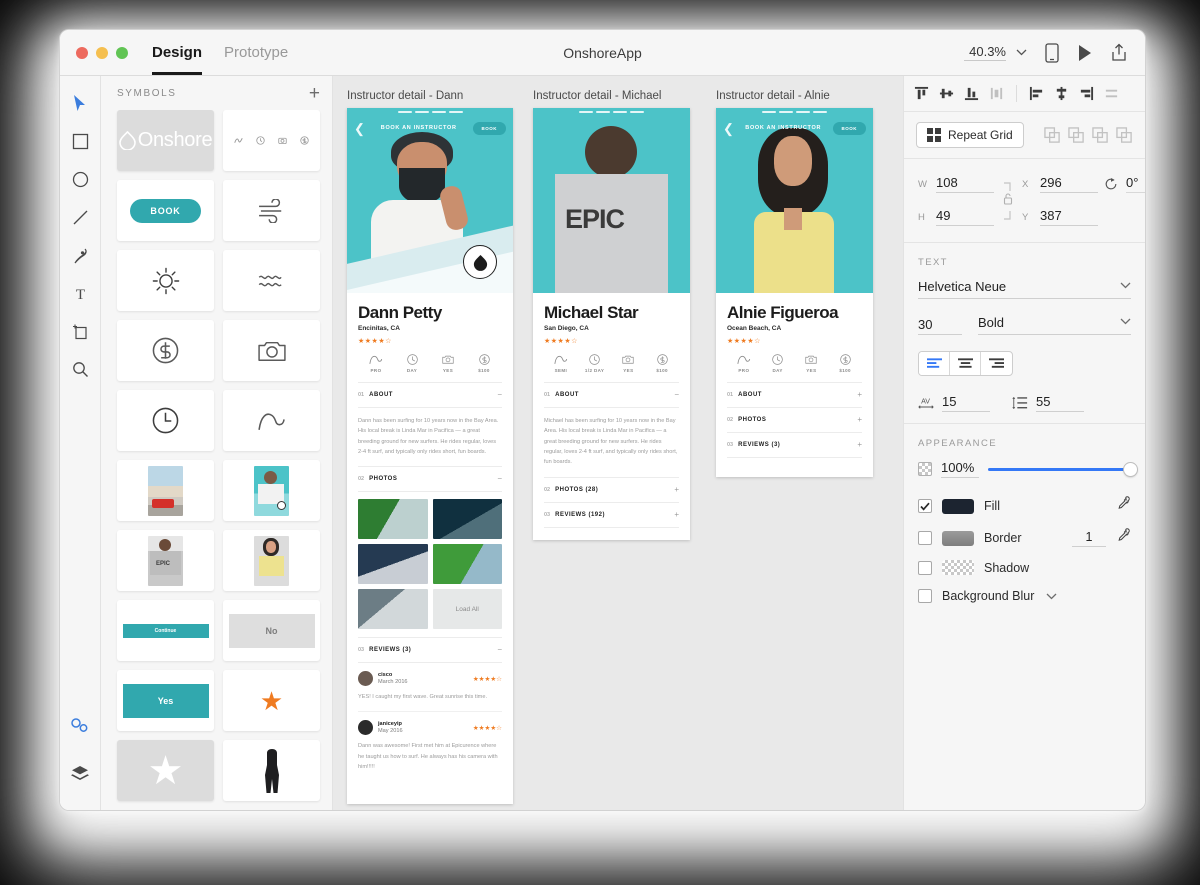  Describe the element at coordinates (80, 293) in the screenshot. I see `text-tool: T` at that location.